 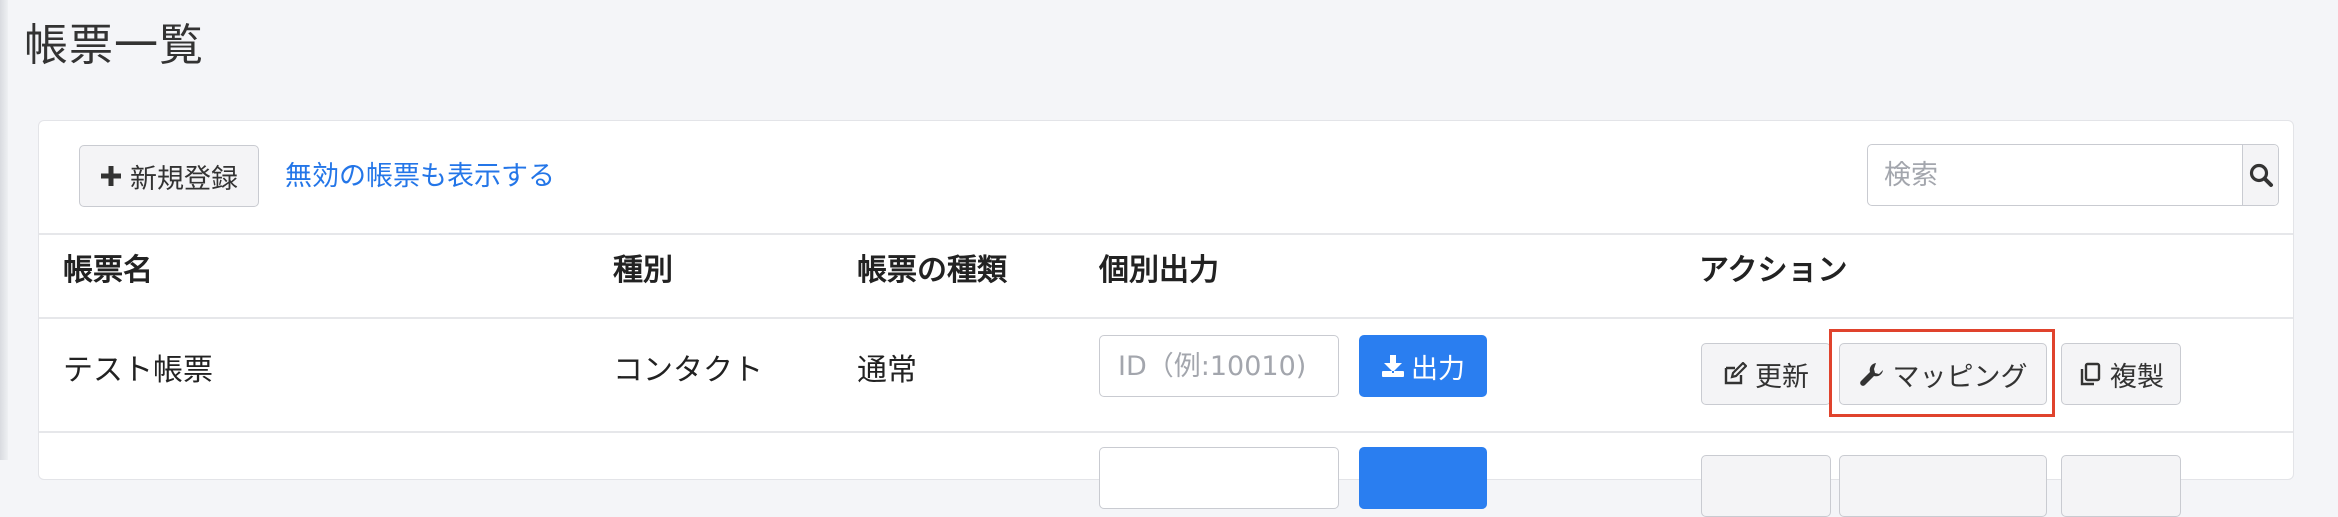 I want to click on mapping-label: マッピング, so click(x=1960, y=377).